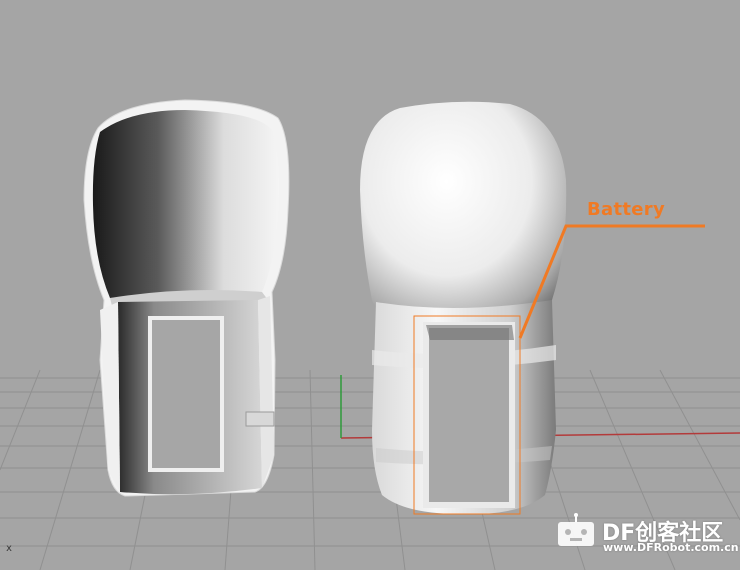 Image resolution: width=740 pixels, height=570 pixels. What do you see at coordinates (671, 547) in the screenshot?
I see `watermark-url: www.DFRobot.com.cn` at bounding box center [671, 547].